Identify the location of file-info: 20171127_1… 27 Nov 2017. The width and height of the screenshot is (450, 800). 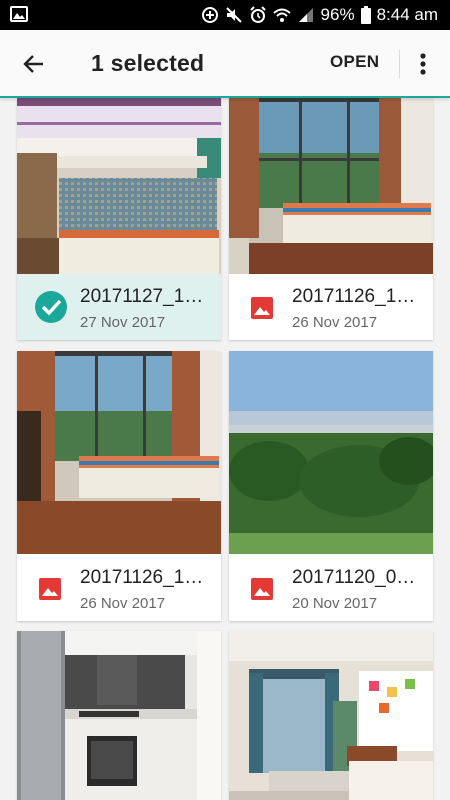
(119, 307).